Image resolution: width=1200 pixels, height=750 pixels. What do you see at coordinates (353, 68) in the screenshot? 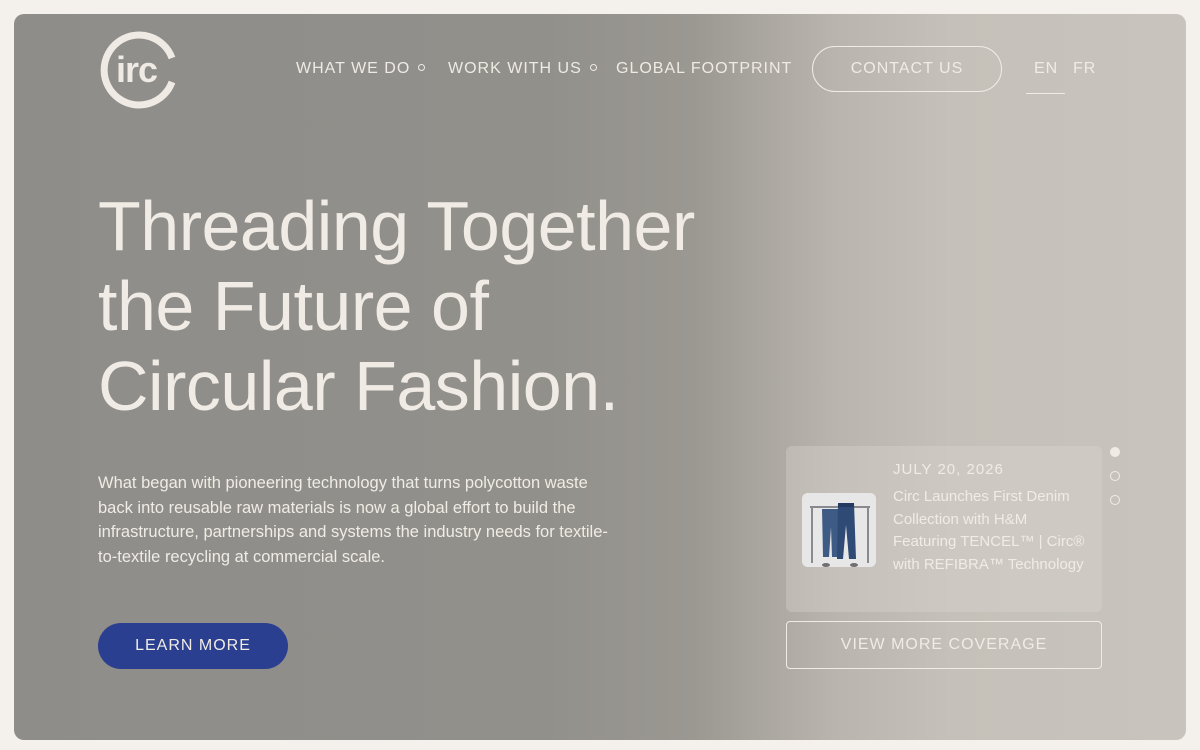
I see `nav-what-we-do-label: WHAT WE DO` at bounding box center [353, 68].